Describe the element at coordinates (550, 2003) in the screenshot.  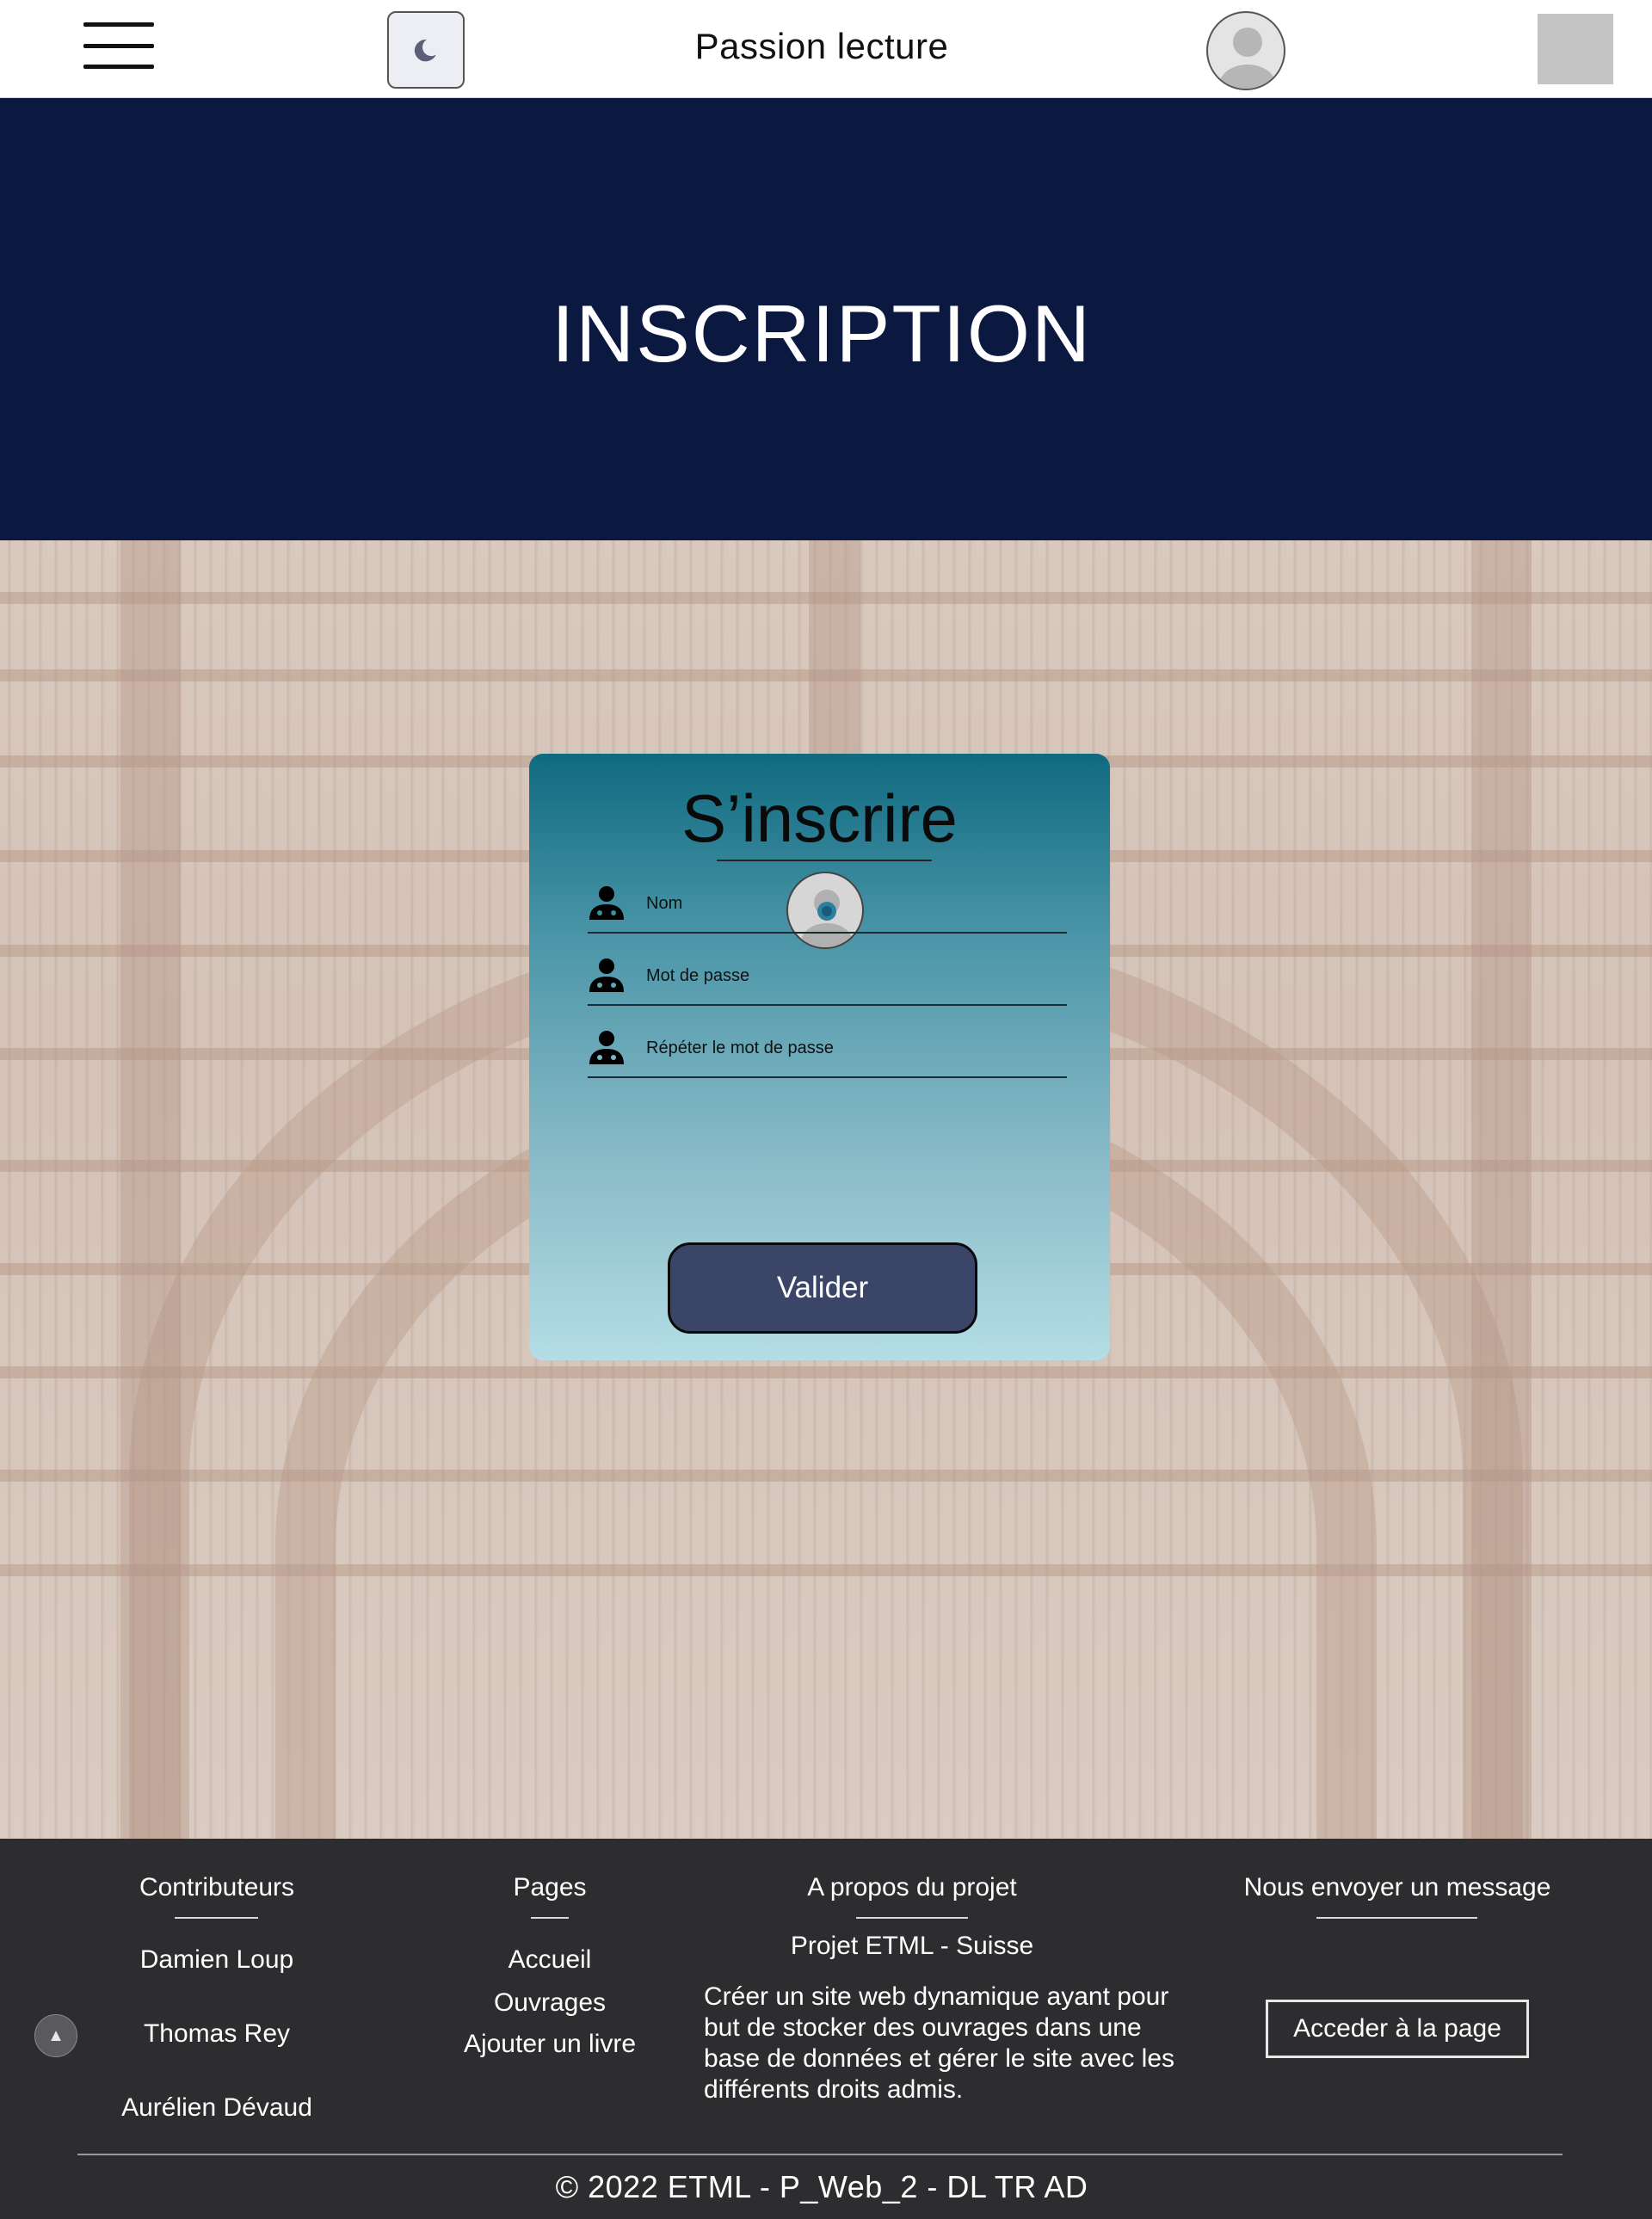
I see `footer-link-ouvrages: Ouvrages` at that location.